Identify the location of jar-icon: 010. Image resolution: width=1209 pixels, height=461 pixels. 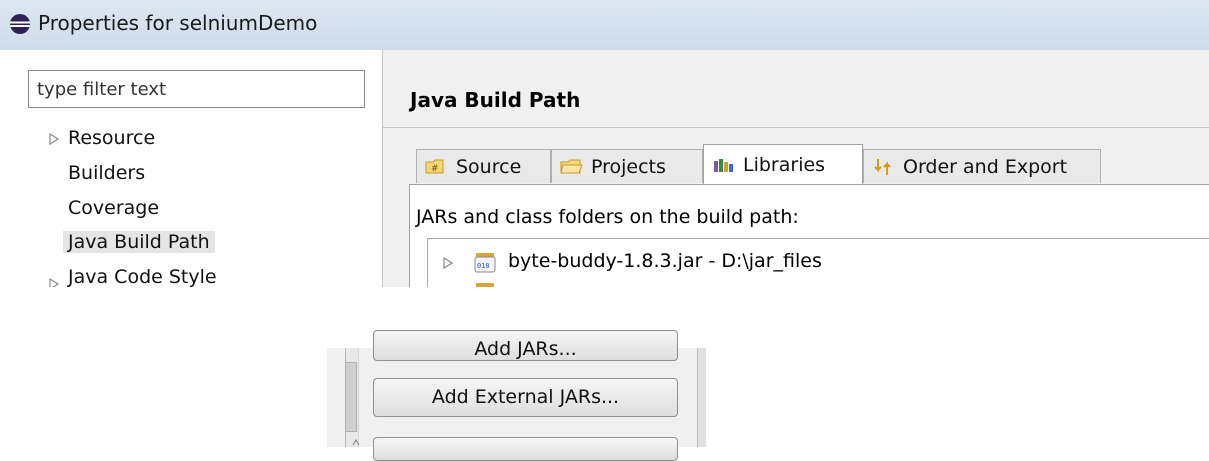
(485, 263).